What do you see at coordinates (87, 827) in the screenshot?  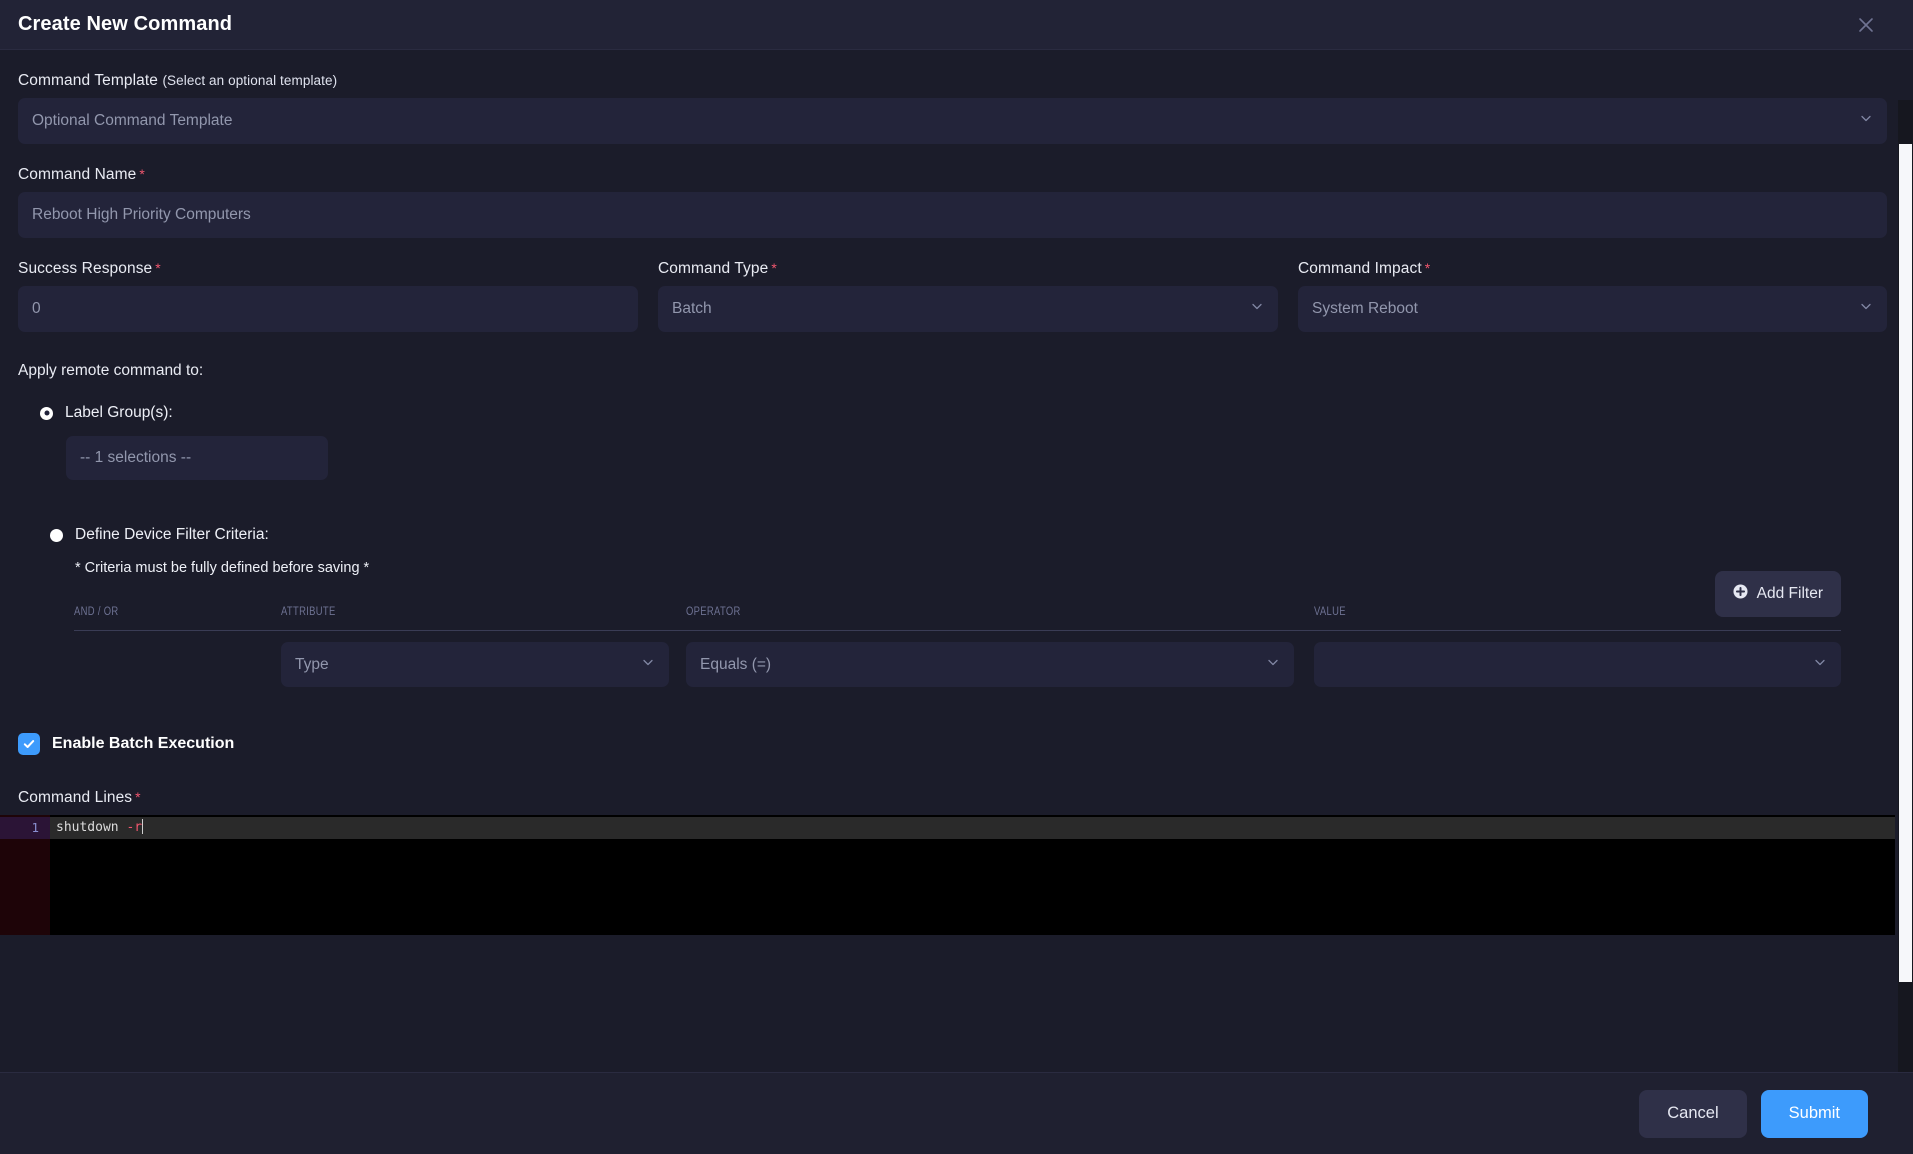 I see `code-token-command: shutdown` at bounding box center [87, 827].